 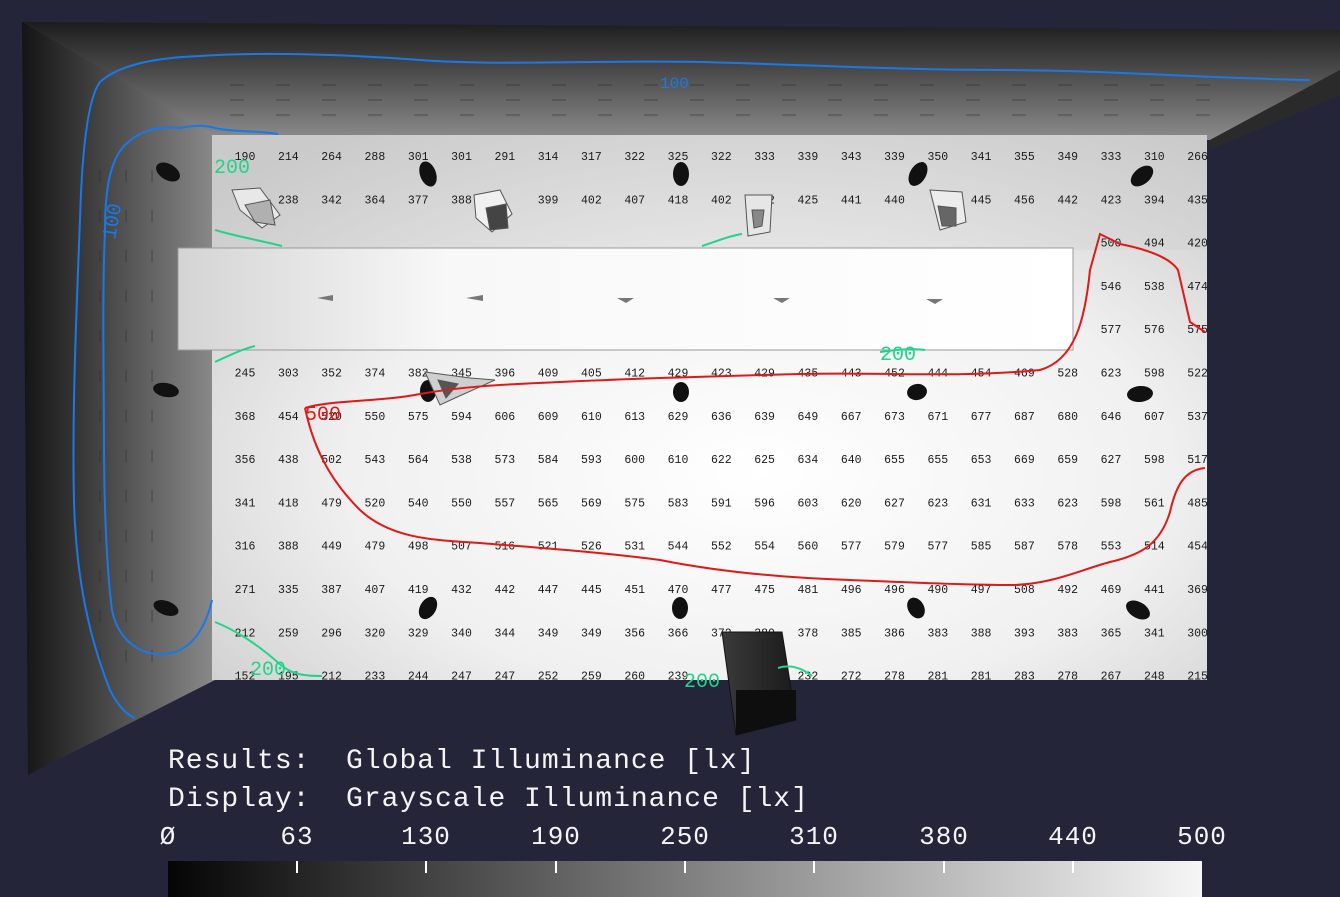 What do you see at coordinates (894, 633) in the screenshot?
I see `grid-value: 386` at bounding box center [894, 633].